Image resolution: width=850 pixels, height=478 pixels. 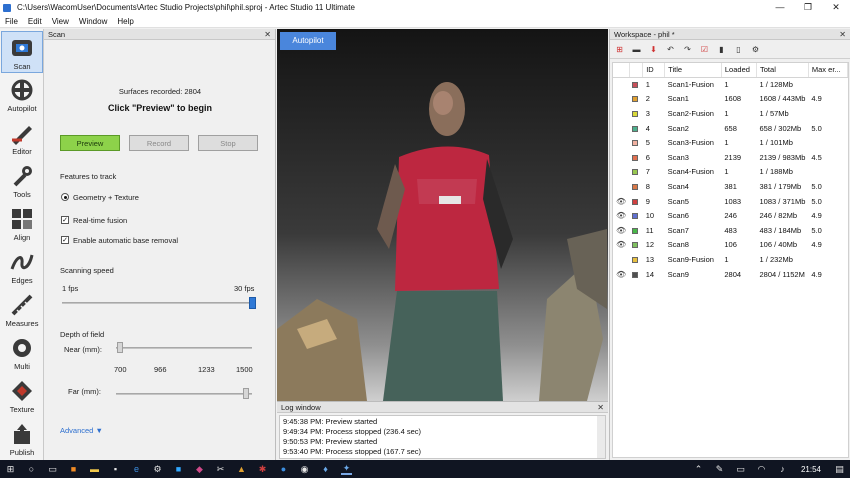 I want to click on pen-icon: ✎, so click(x=719, y=469).